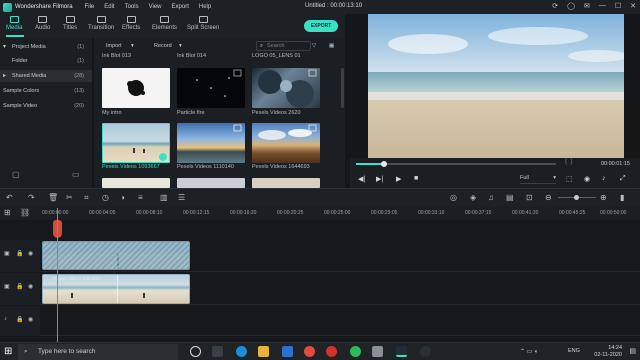 Image resolution: width=640 pixels, height=360 pixels. What do you see at coordinates (8, 351) in the screenshot?
I see `windows-start-icon: ⊞` at bounding box center [8, 351].